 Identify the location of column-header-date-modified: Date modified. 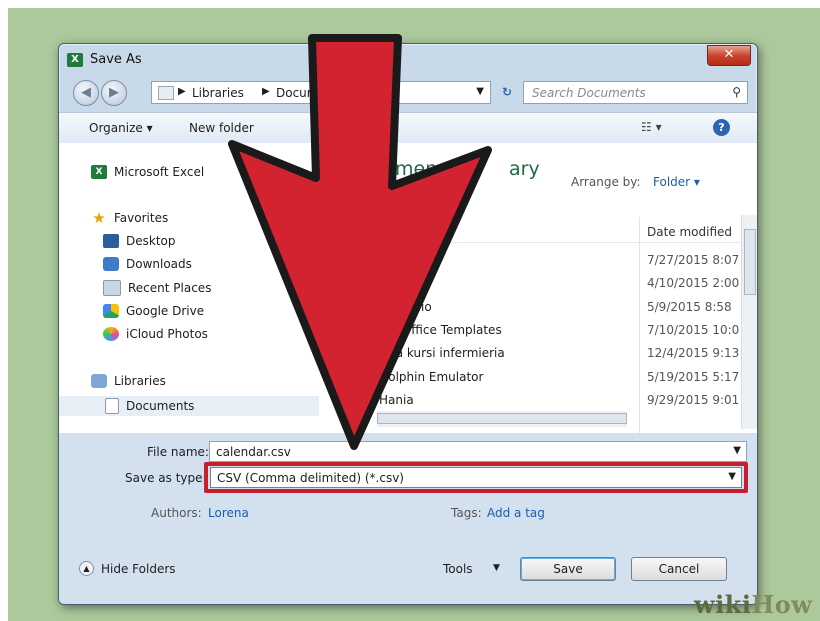
(689, 232).